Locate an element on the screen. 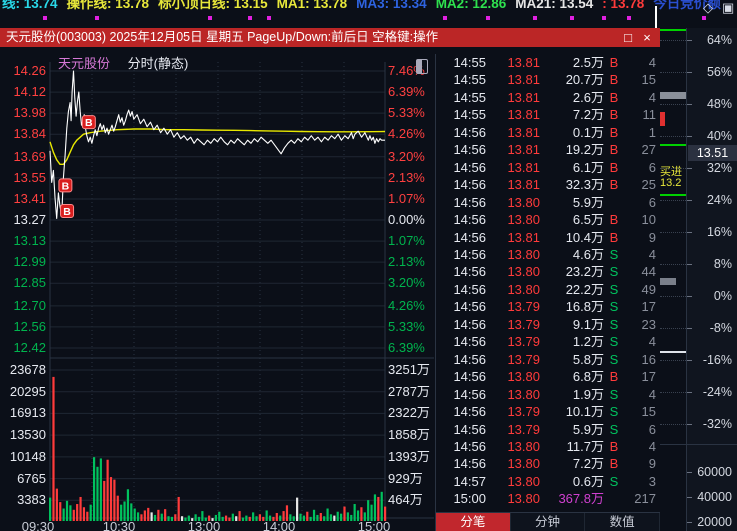  tape-price: 13.80 is located at coordinates (523, 272).